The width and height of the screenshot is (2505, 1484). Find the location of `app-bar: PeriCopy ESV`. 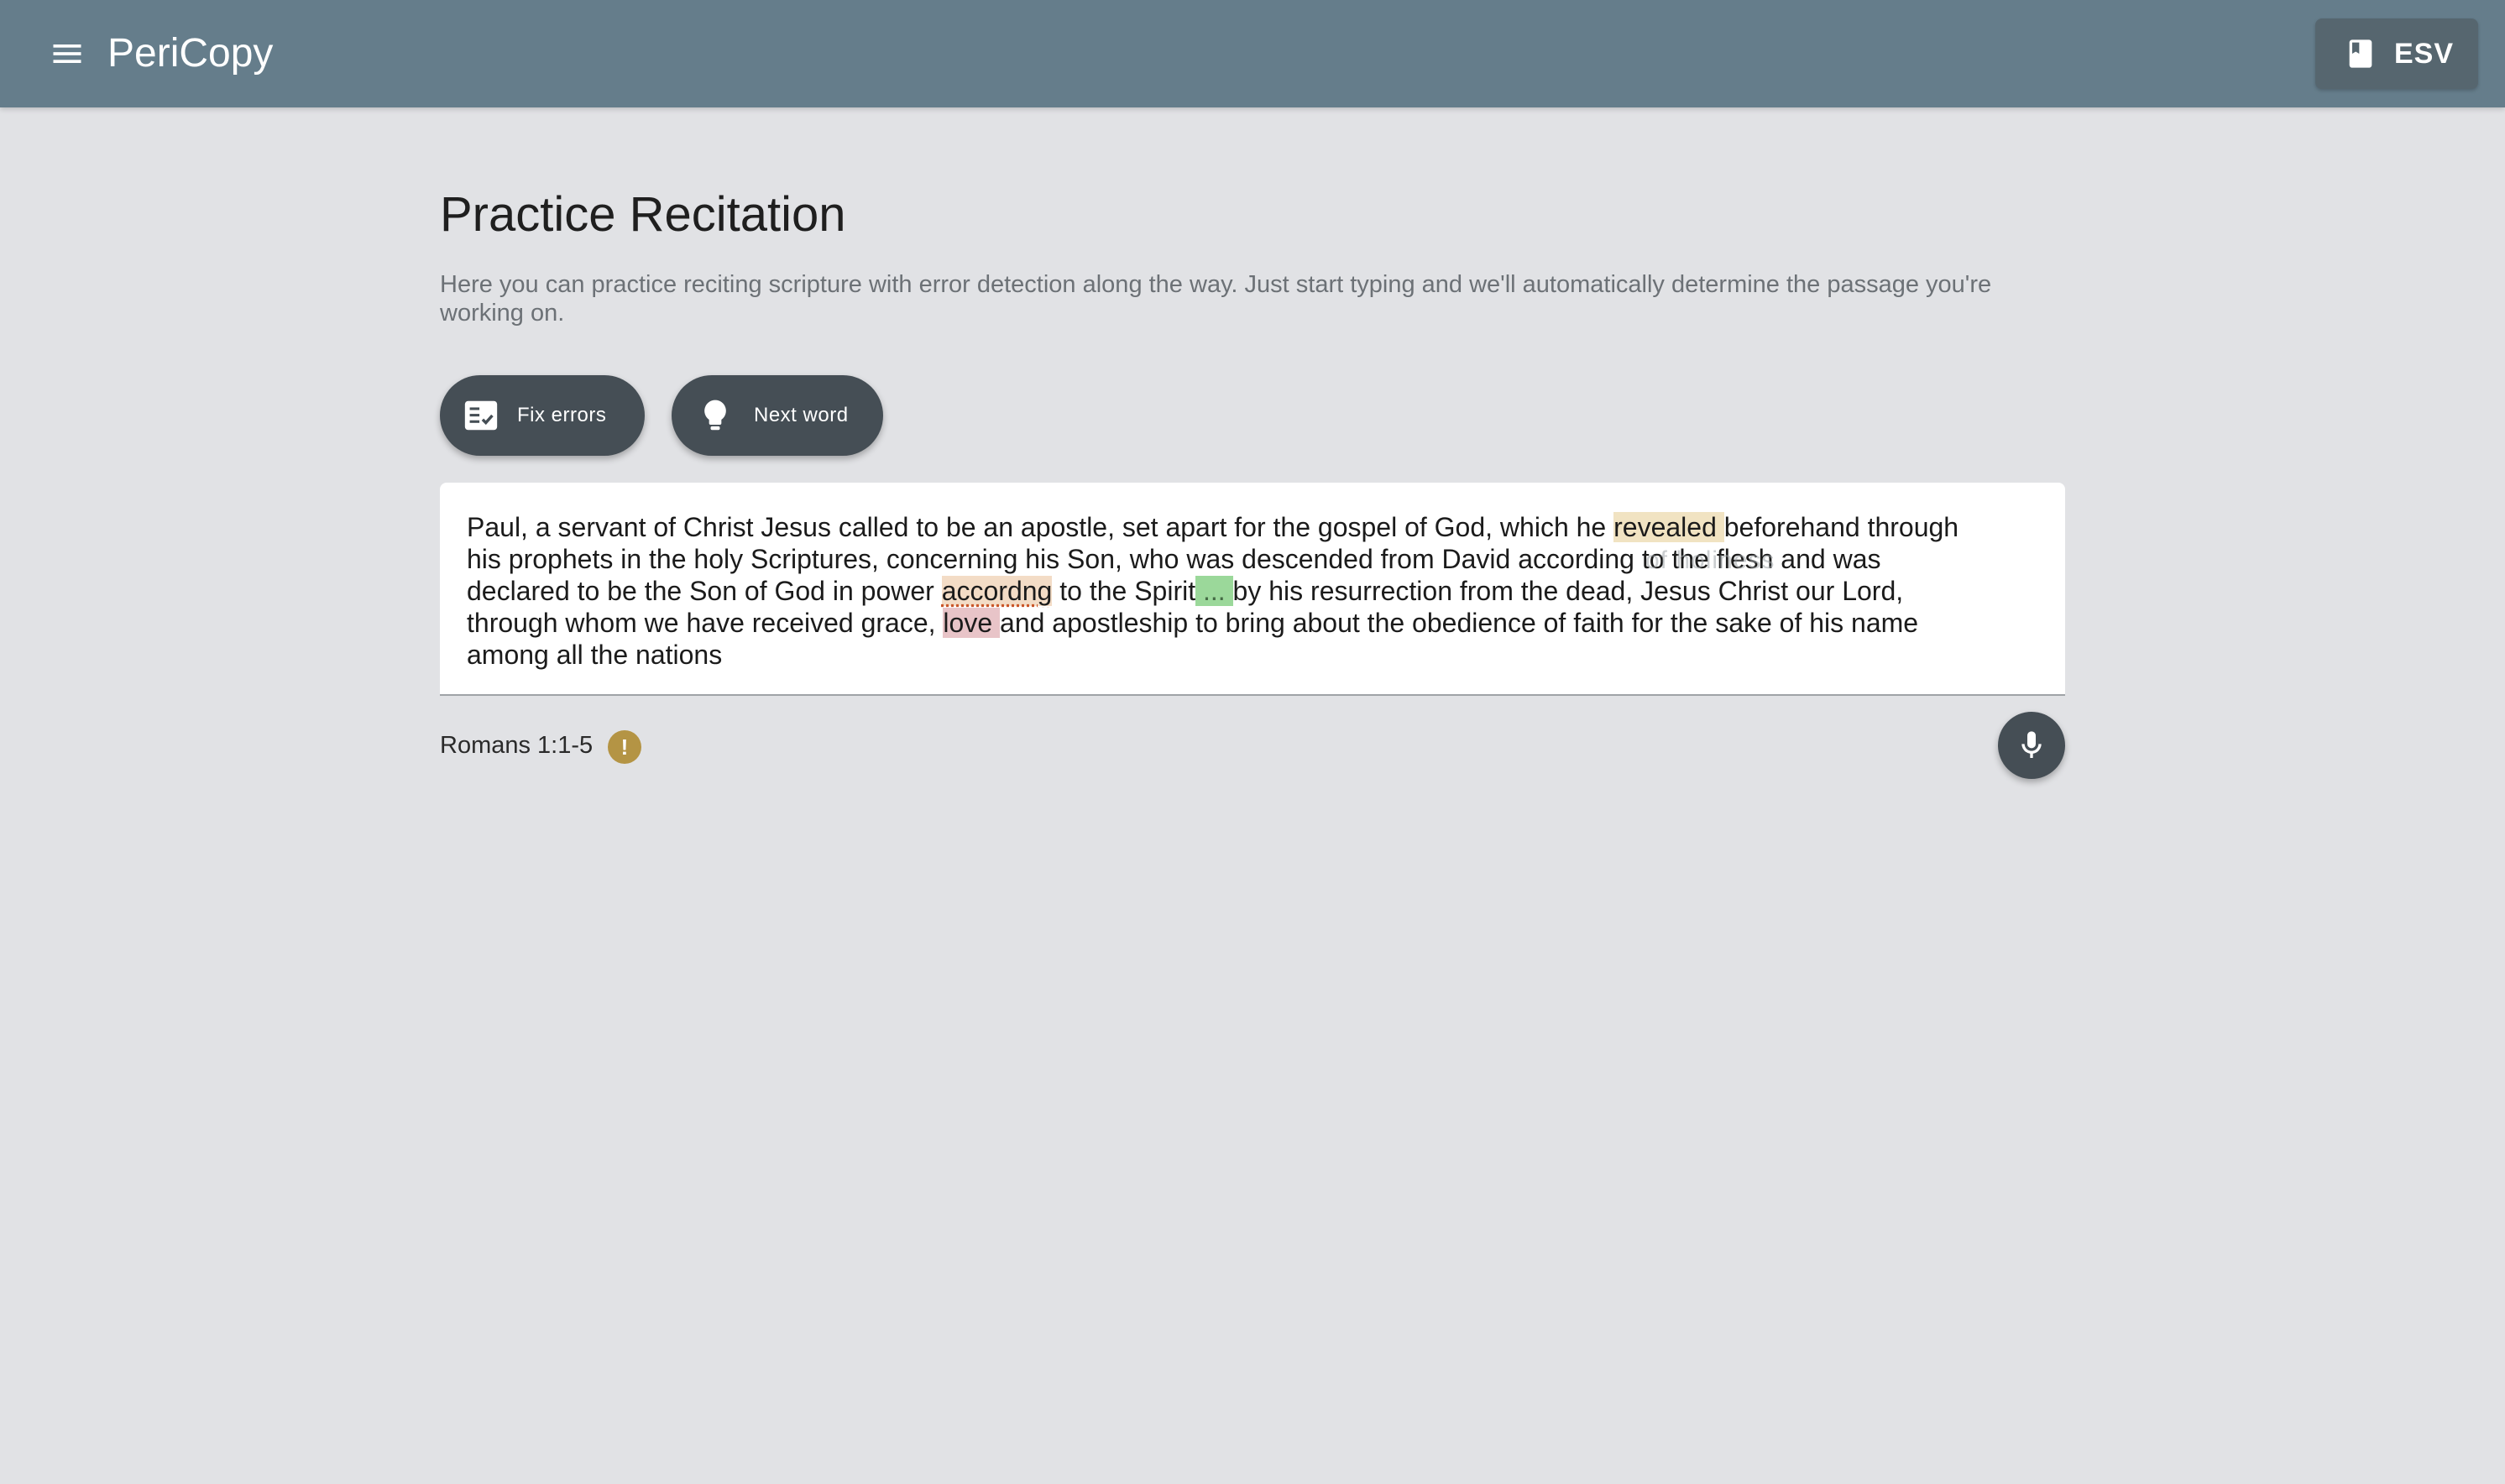

app-bar: PeriCopy ESV is located at coordinates (1252, 53).